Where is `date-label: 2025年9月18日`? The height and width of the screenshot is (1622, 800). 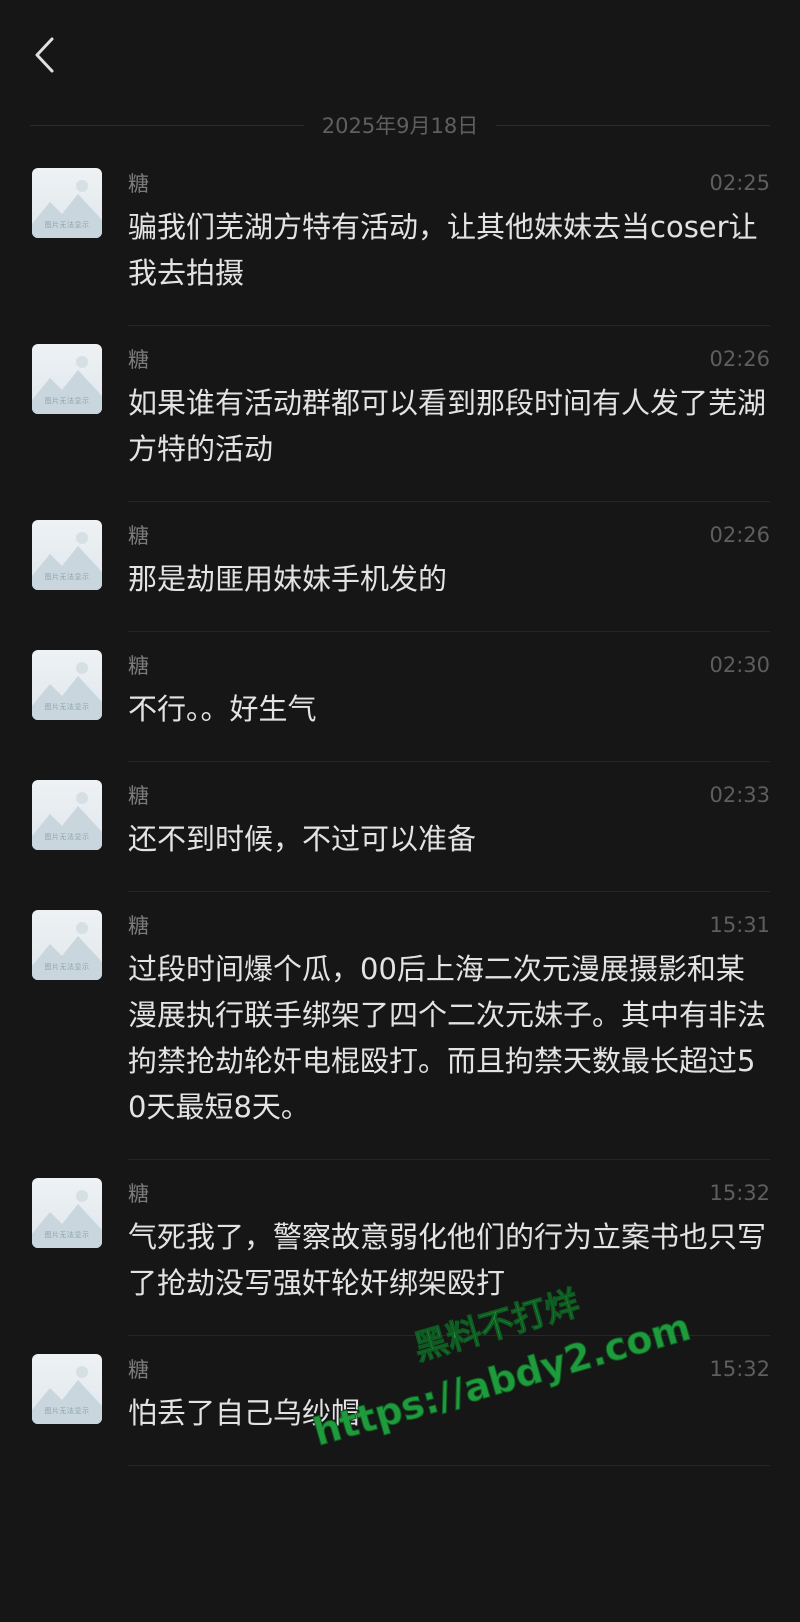 date-label: 2025年9月18日 is located at coordinates (400, 126).